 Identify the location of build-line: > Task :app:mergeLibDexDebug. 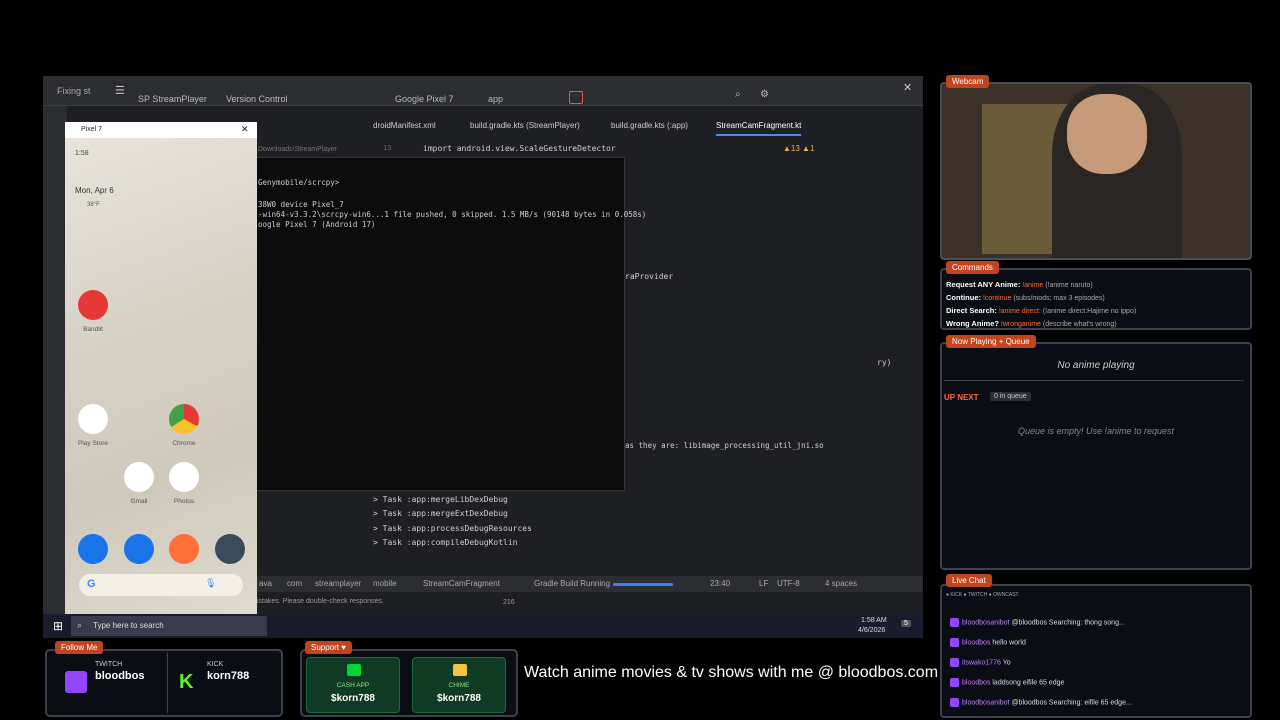
(440, 499).